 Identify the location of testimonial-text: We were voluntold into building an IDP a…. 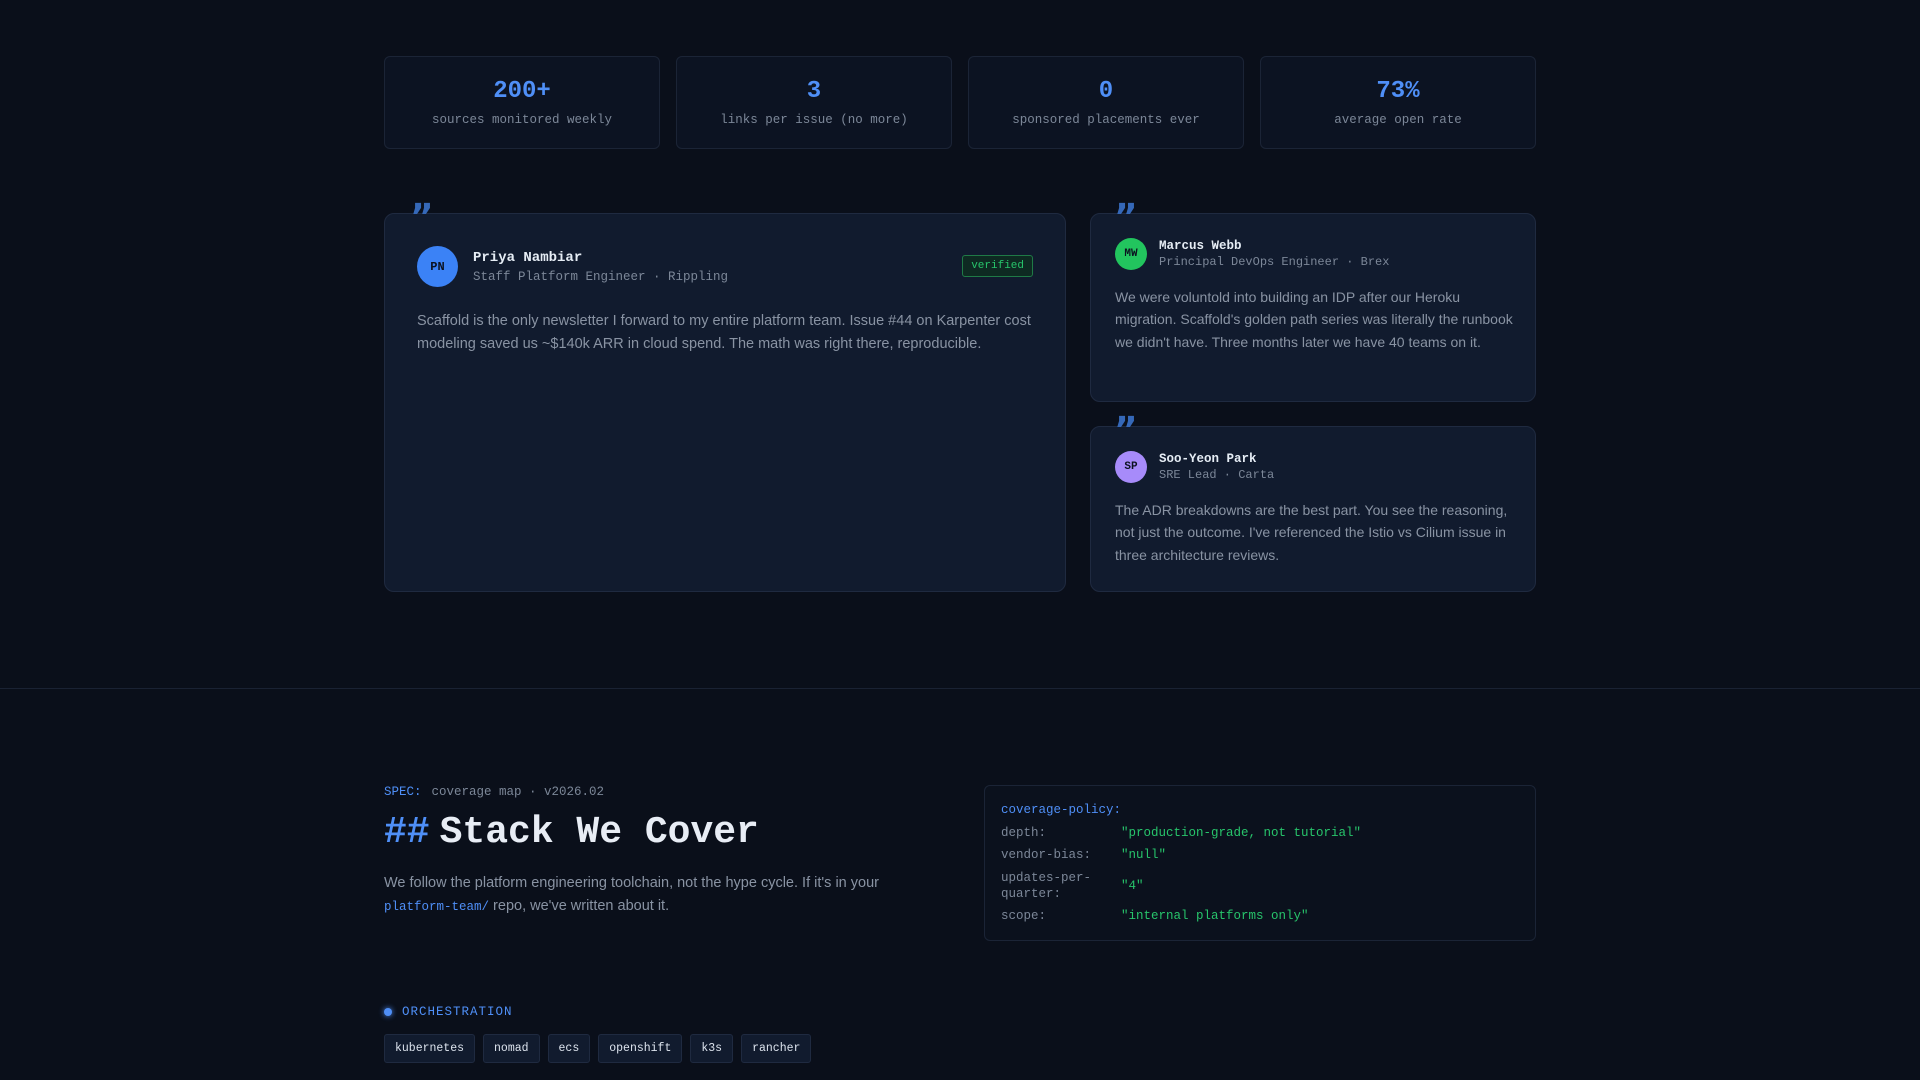
(1314, 319).